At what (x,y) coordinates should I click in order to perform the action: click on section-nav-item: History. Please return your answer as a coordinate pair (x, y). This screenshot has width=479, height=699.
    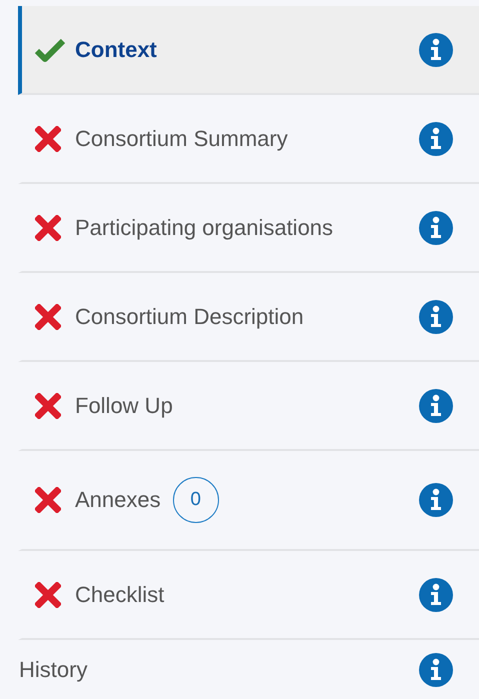
    Looking at the image, I should click on (248, 669).